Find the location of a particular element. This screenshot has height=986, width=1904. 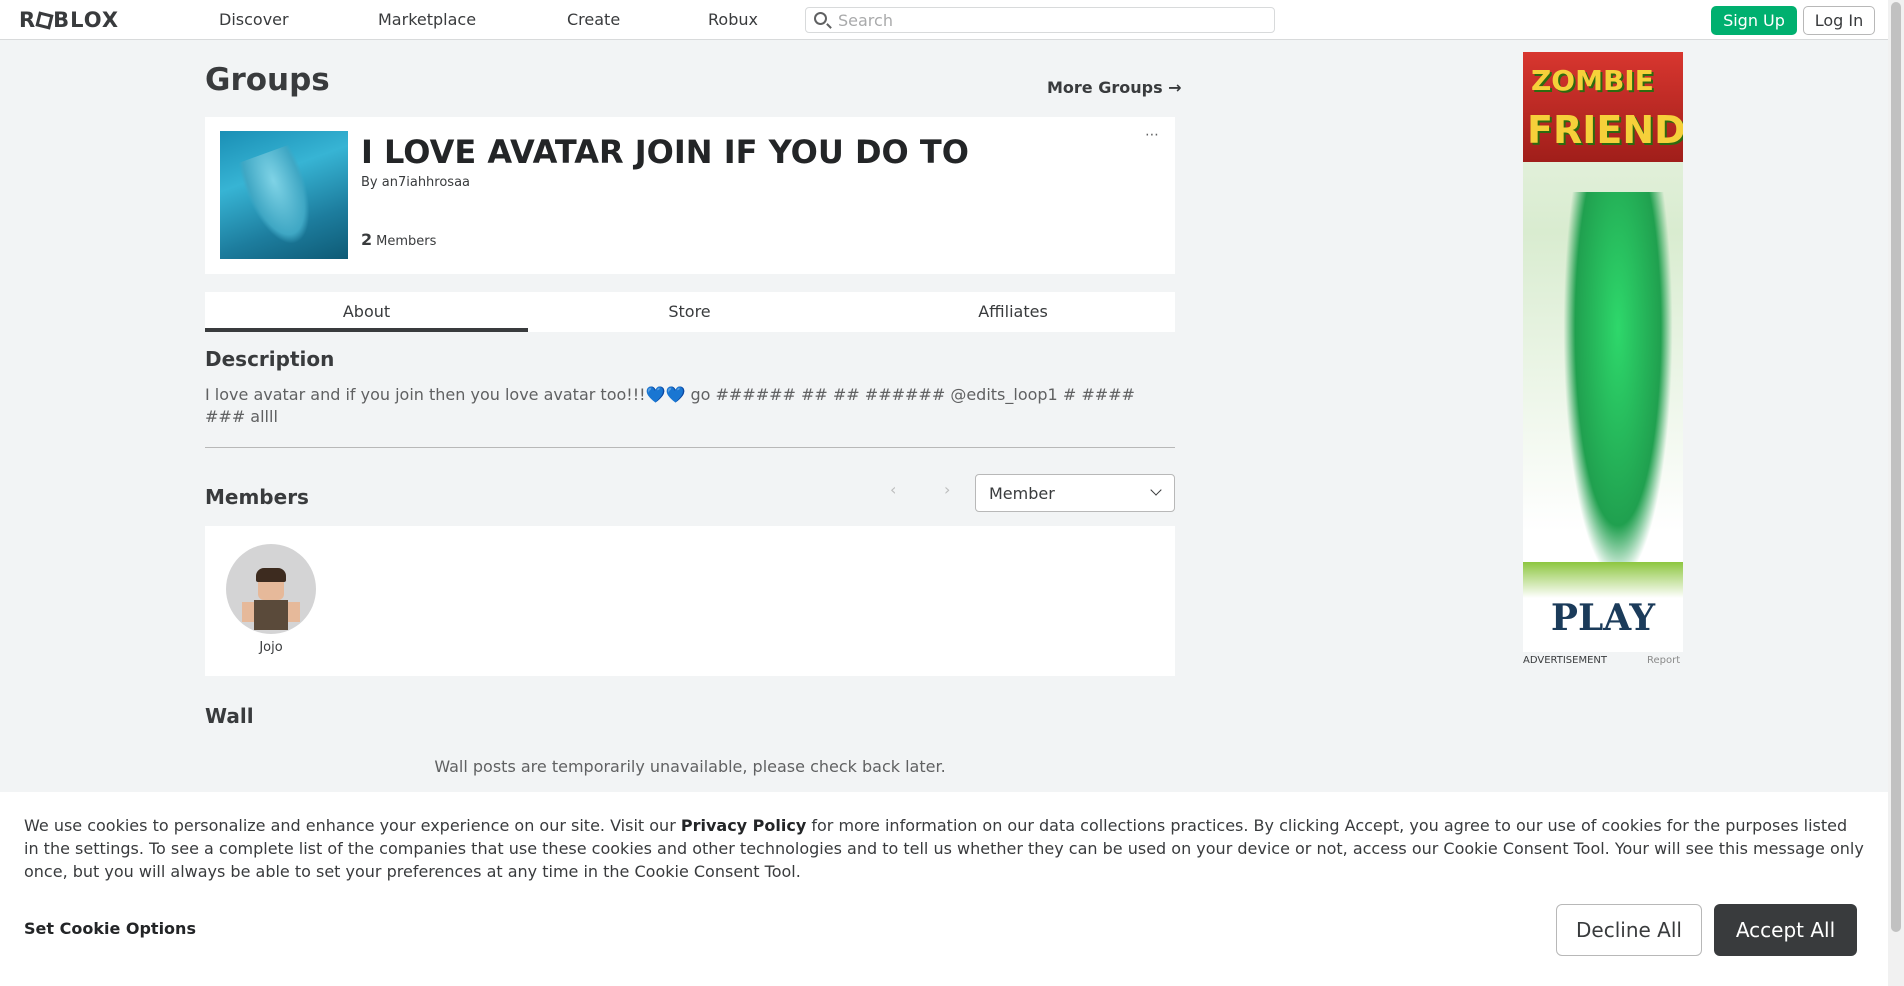

advertisement-banner: ZOMBIE FRIEND PLAY is located at coordinates (1603, 352).